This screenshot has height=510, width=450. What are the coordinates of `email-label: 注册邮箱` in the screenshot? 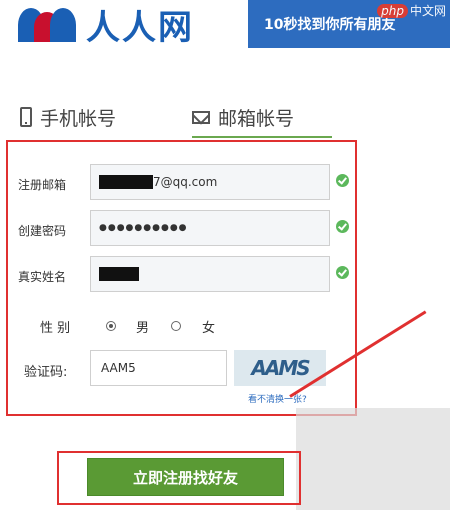 It's located at (42, 185).